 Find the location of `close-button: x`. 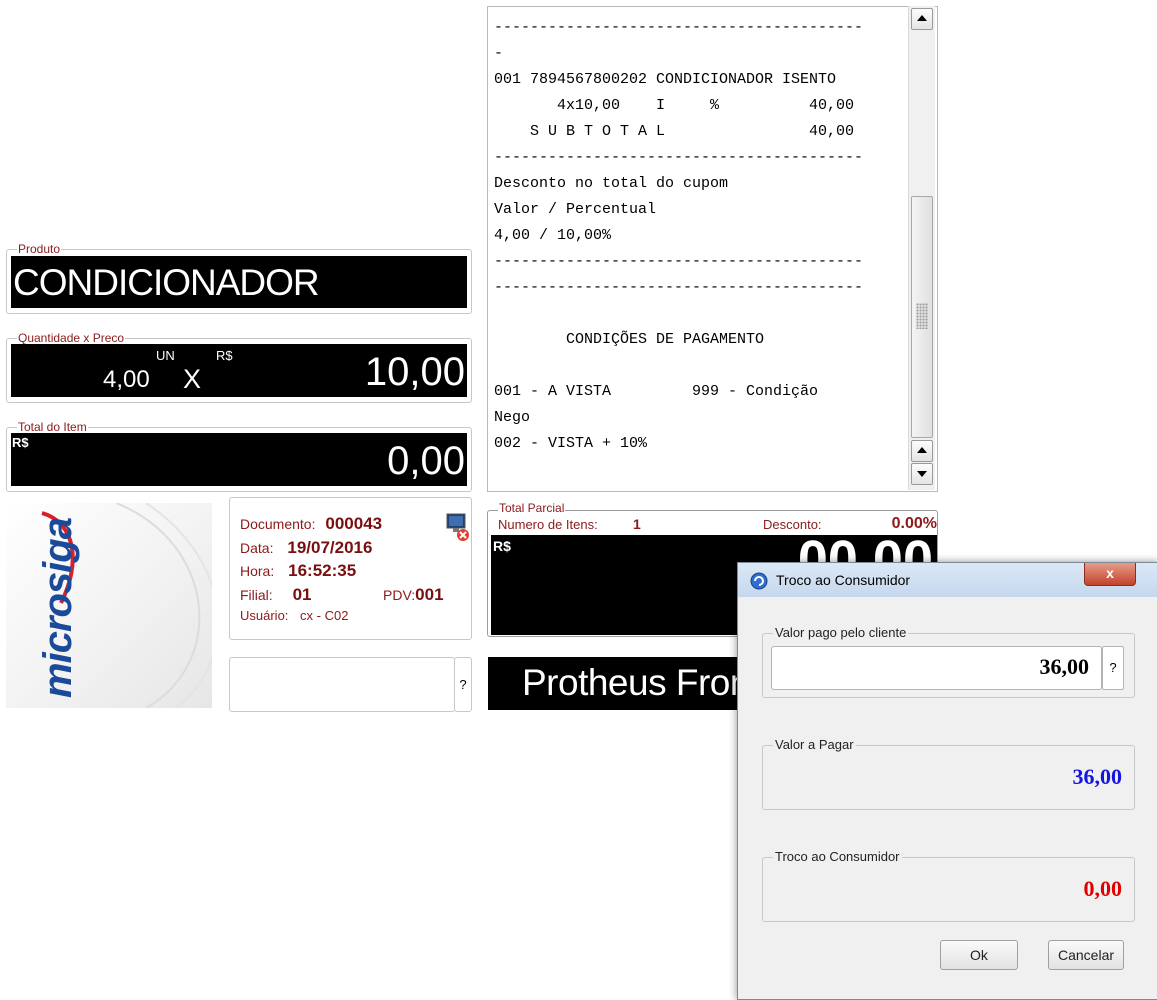

close-button: x is located at coordinates (1110, 574).